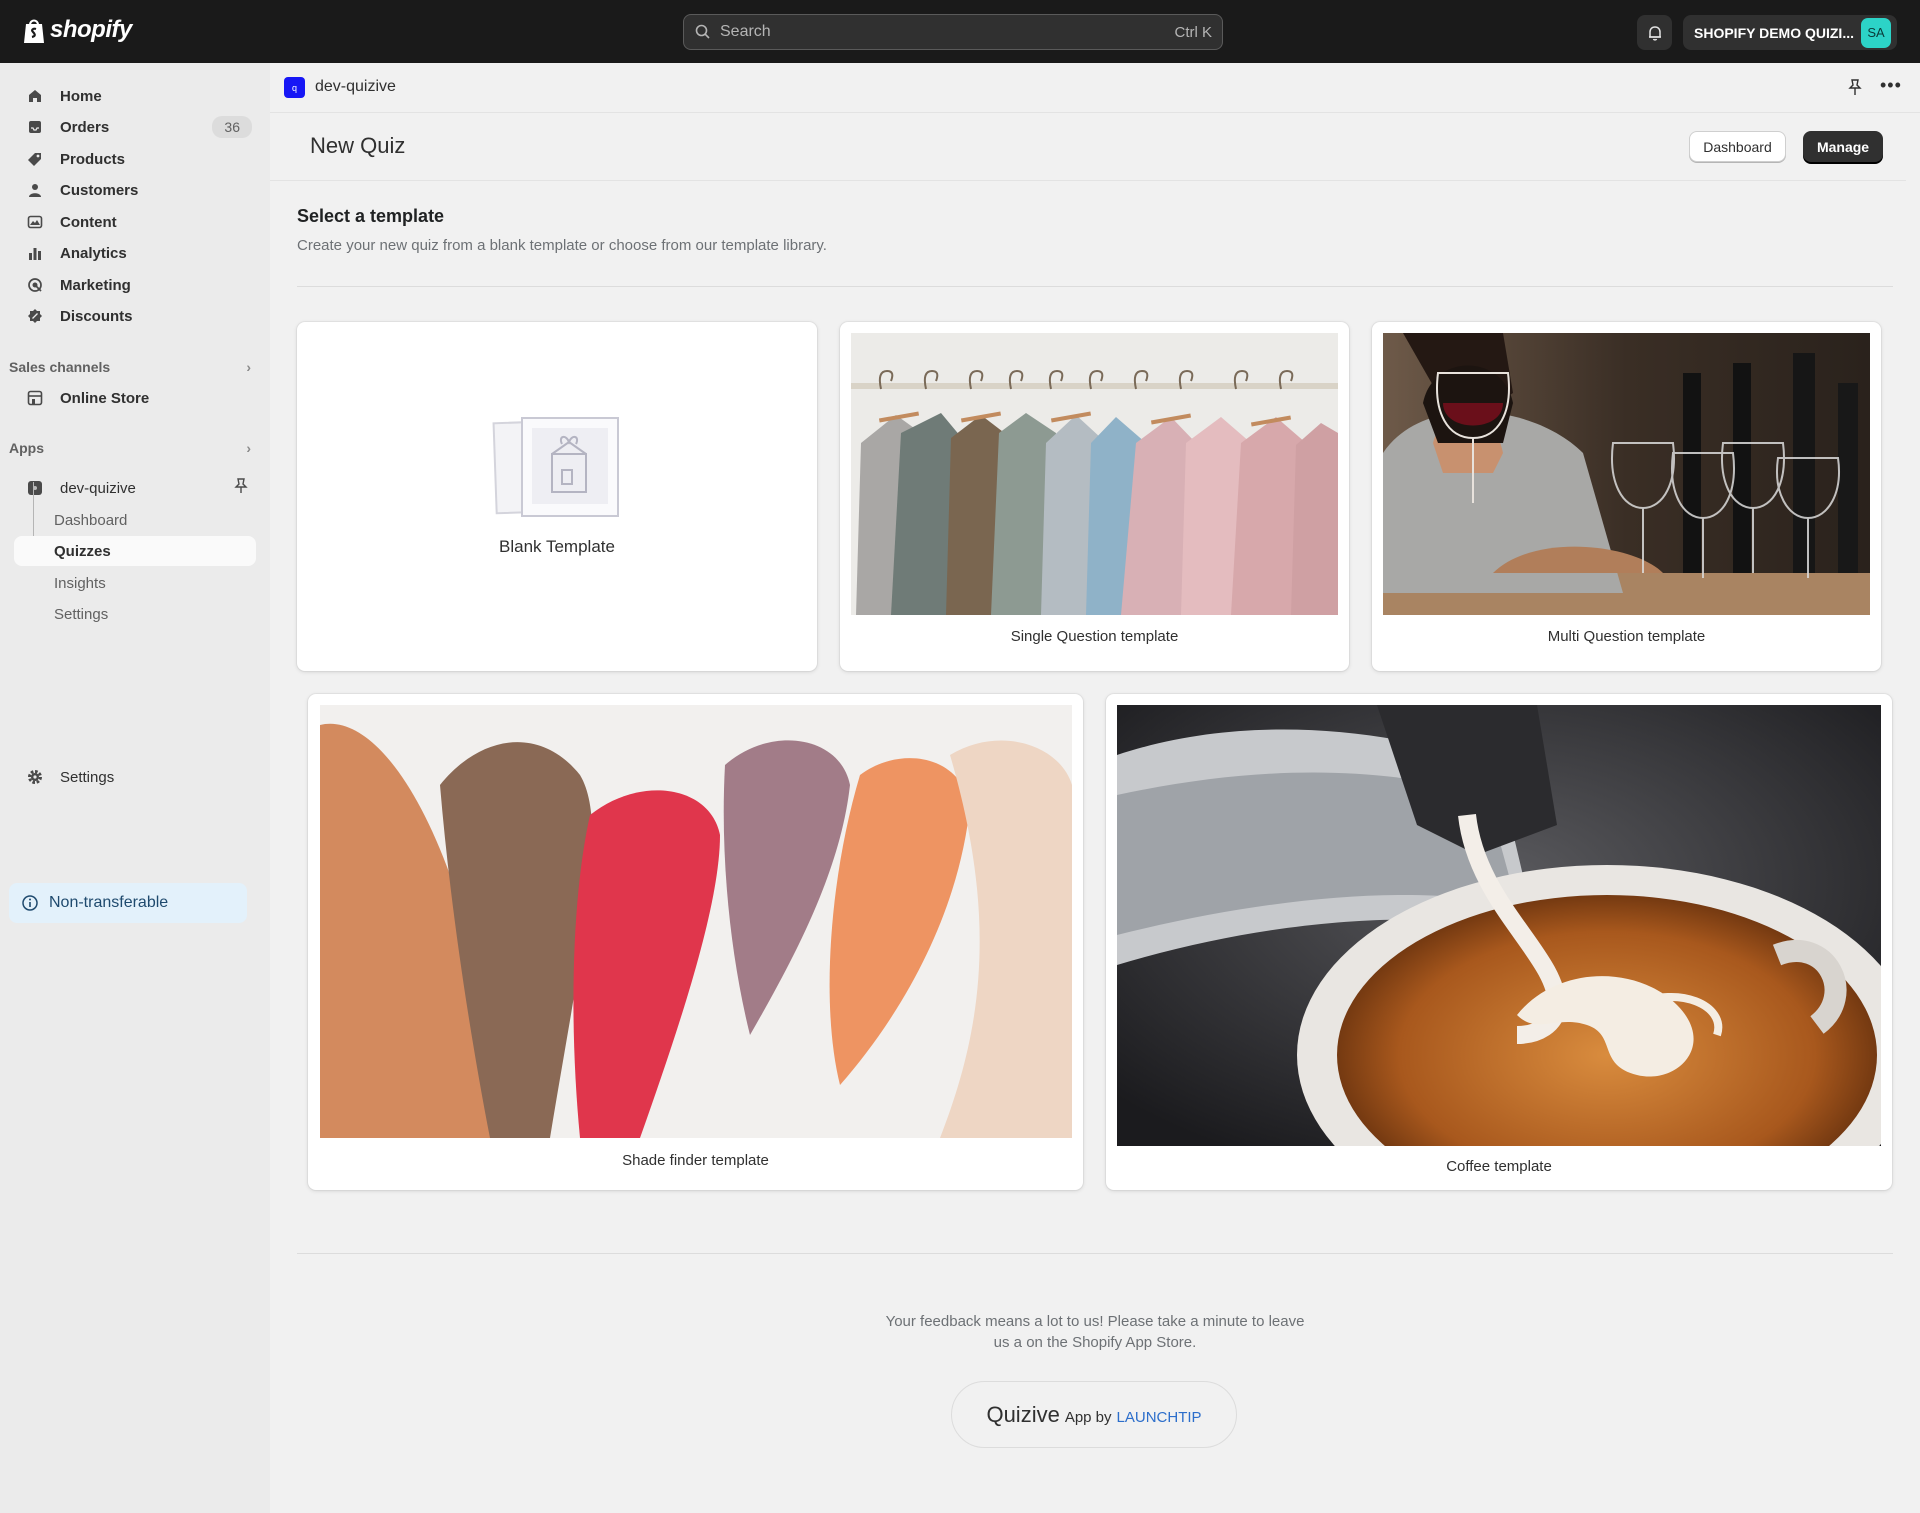  Describe the element at coordinates (1737, 146) in the screenshot. I see `dashboard-button: Dashboard` at that location.